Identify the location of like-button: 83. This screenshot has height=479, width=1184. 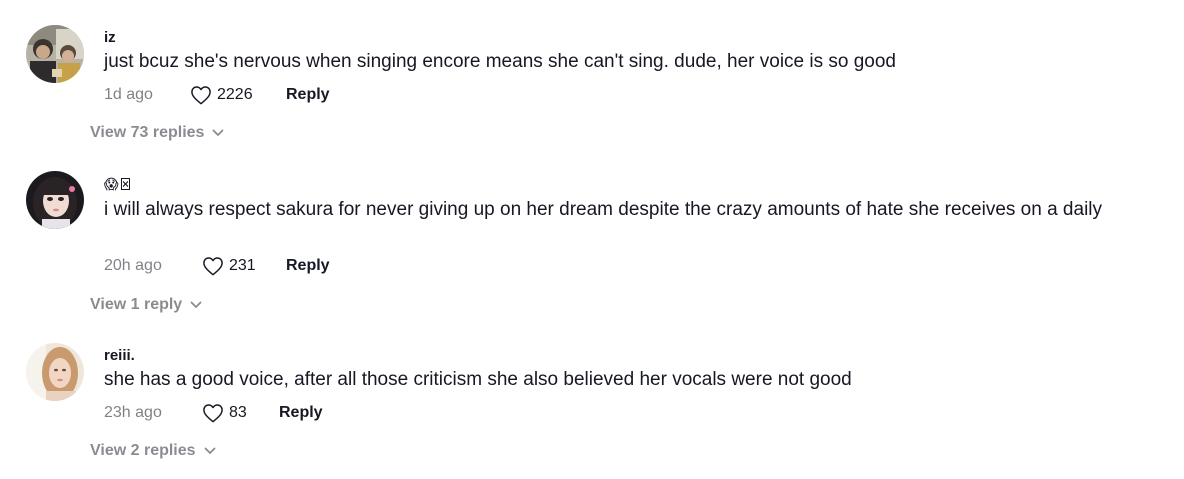
(240, 413).